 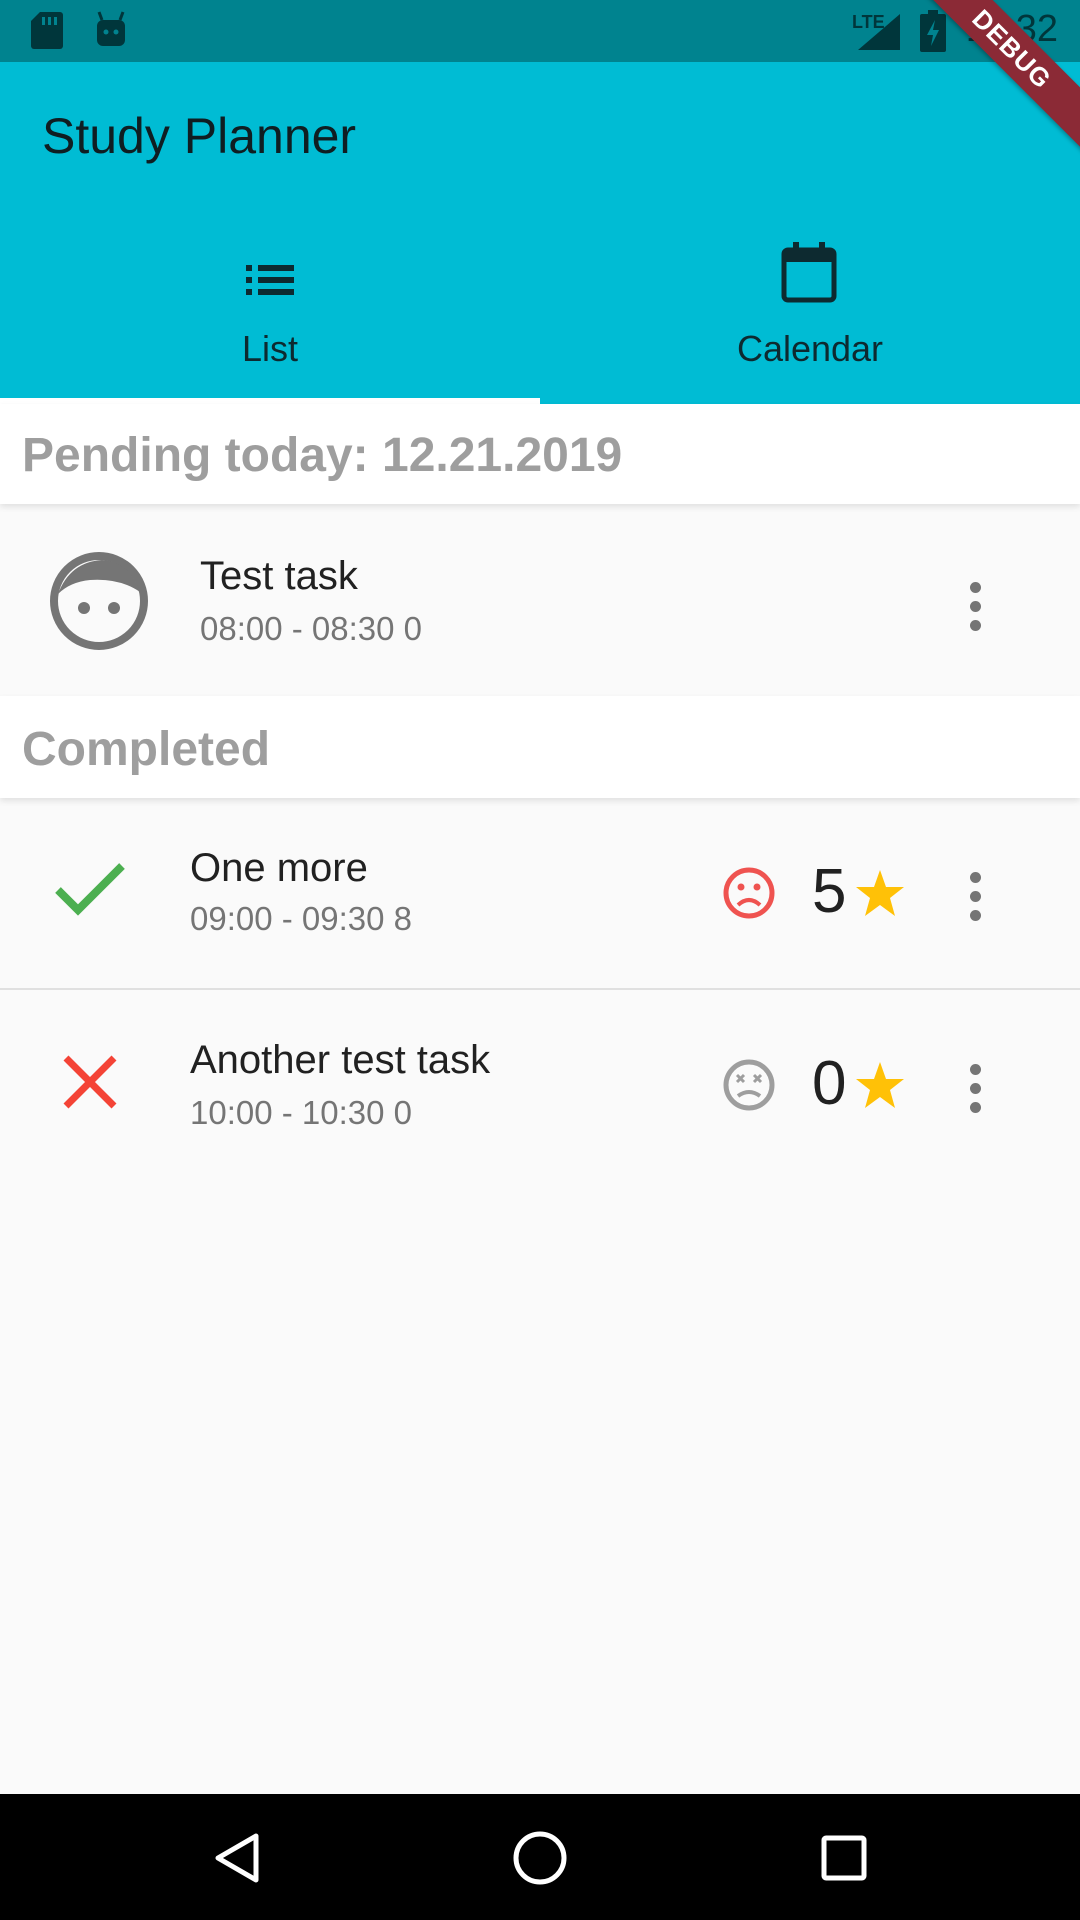 I want to click on task-subtitle: 10:00 - 10:30 0, so click(x=301, y=1112).